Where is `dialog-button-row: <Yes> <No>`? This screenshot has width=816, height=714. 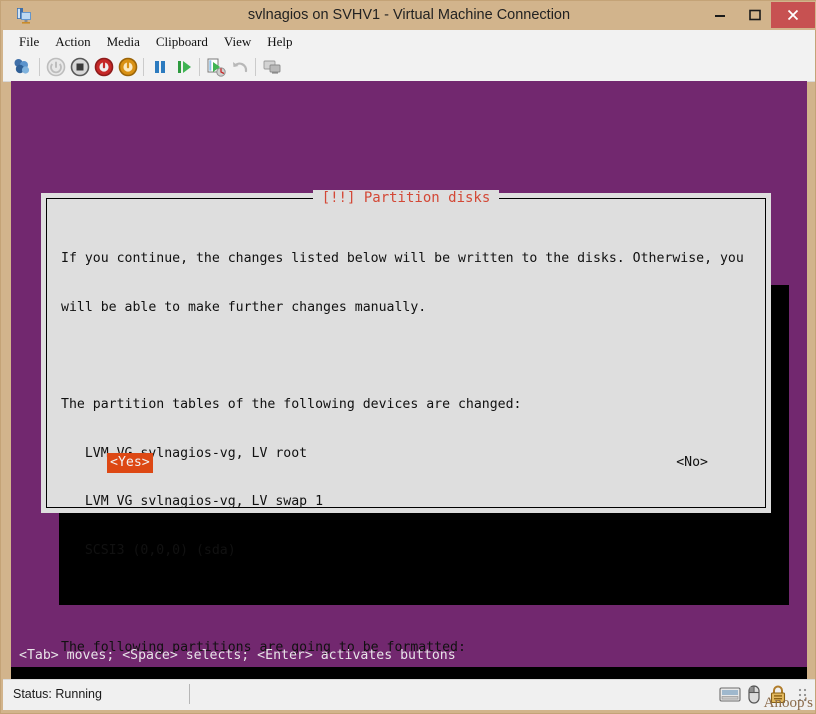 dialog-button-row: <Yes> <No> is located at coordinates (406, 463).